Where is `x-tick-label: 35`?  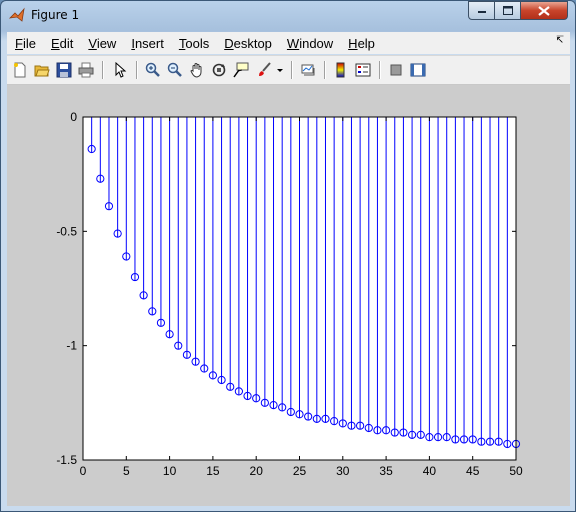 x-tick-label: 35 is located at coordinates (386, 471).